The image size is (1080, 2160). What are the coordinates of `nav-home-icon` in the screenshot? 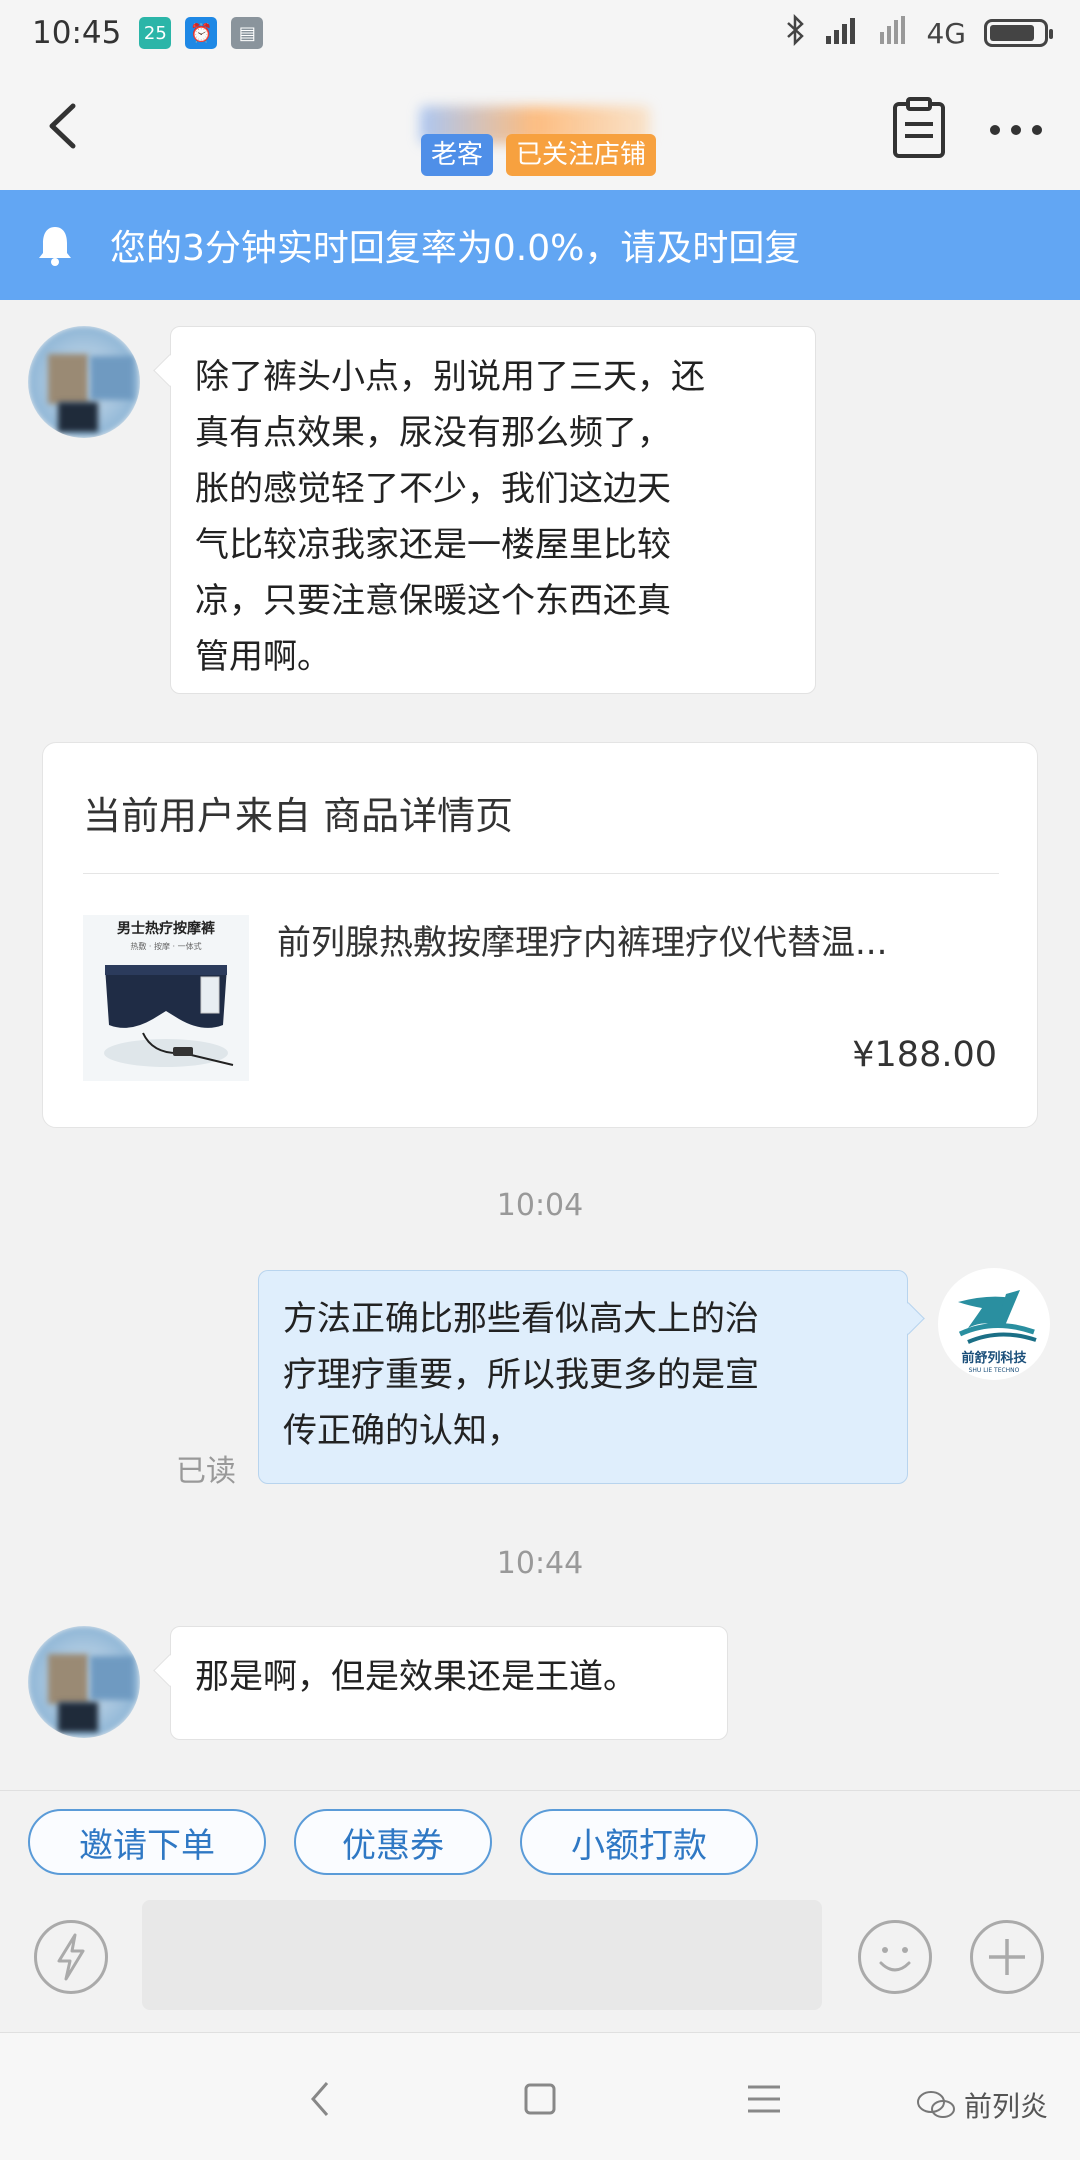 It's located at (540, 2099).